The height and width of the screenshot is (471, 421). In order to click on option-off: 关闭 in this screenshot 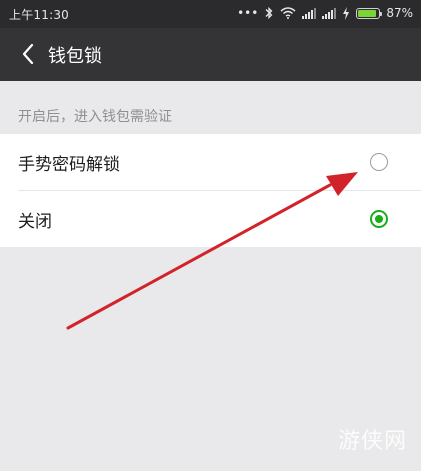, I will do `click(219, 218)`.